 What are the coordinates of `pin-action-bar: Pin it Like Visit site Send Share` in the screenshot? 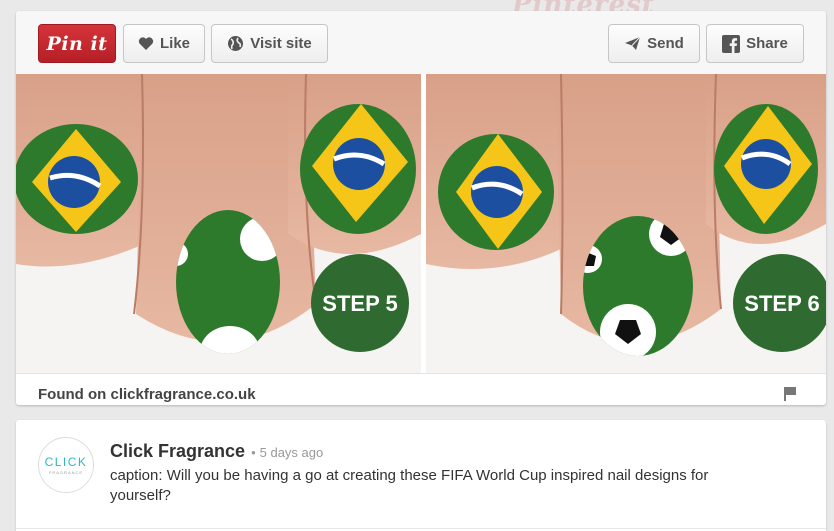 It's located at (421, 42).